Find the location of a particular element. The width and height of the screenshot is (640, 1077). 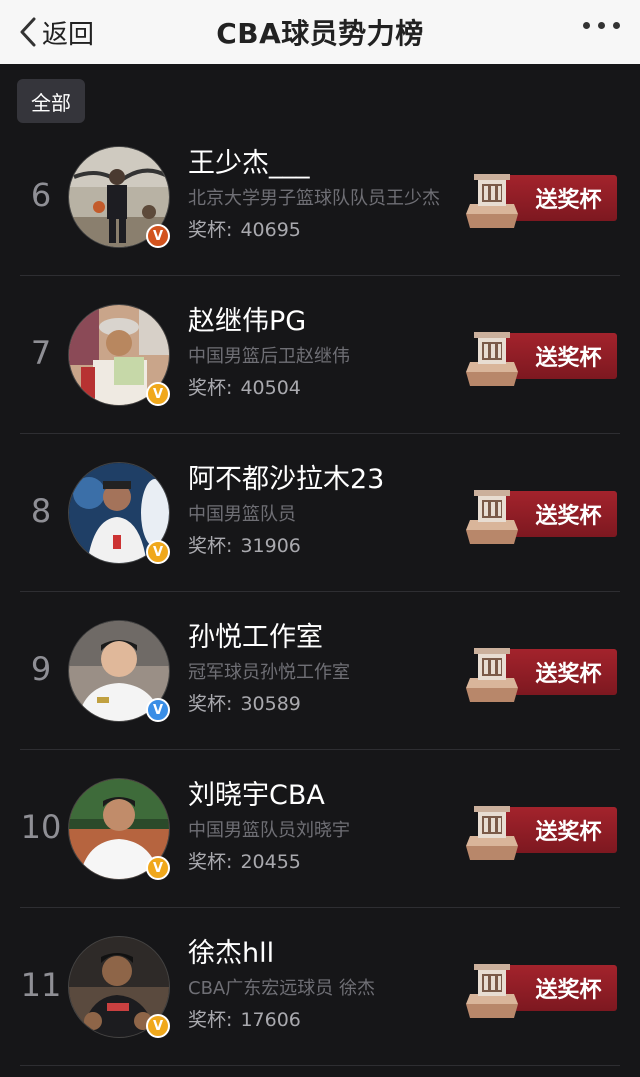

player-name: 赵继伟PG is located at coordinates (328, 322).